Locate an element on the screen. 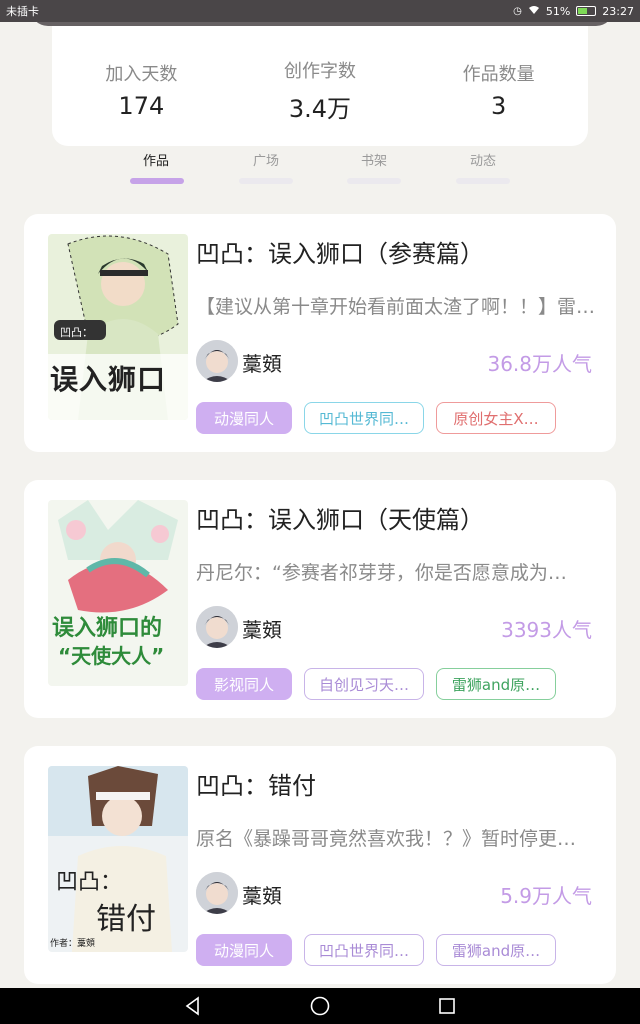  stat-label: 加入天数 is located at coordinates (141, 74).